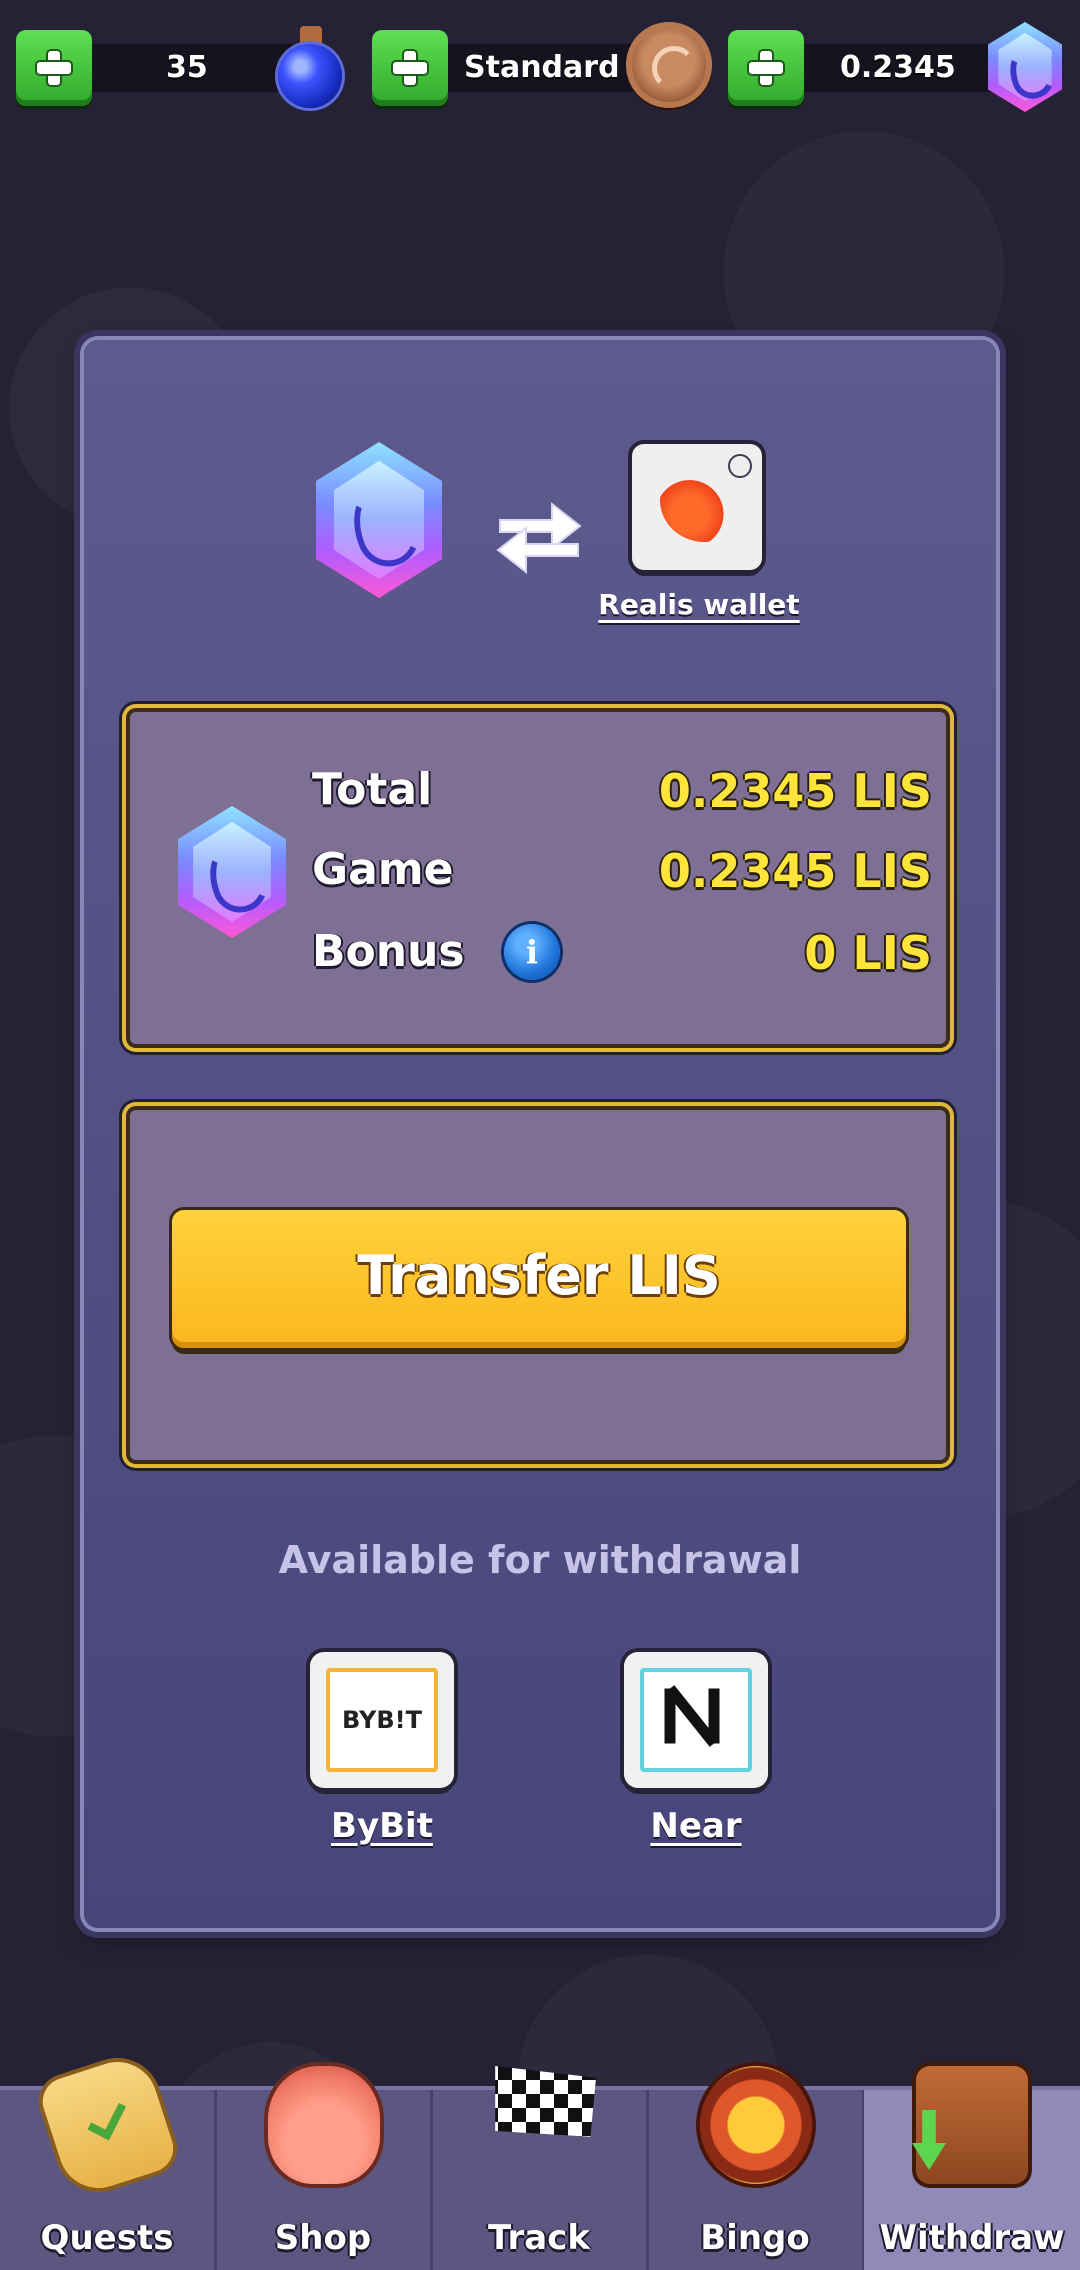  Describe the element at coordinates (539, 2238) in the screenshot. I see `nav-label: Track` at that location.